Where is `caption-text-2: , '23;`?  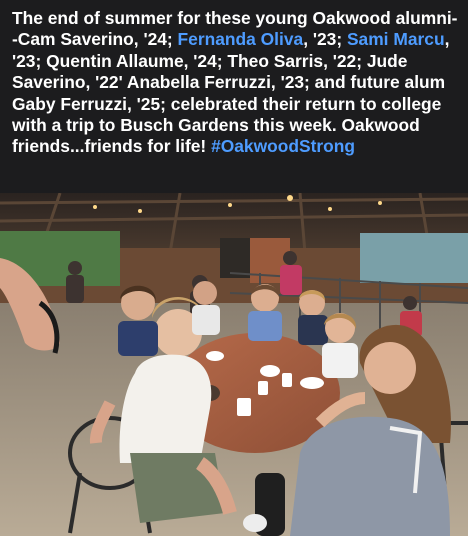 caption-text-2: , '23; is located at coordinates (325, 39).